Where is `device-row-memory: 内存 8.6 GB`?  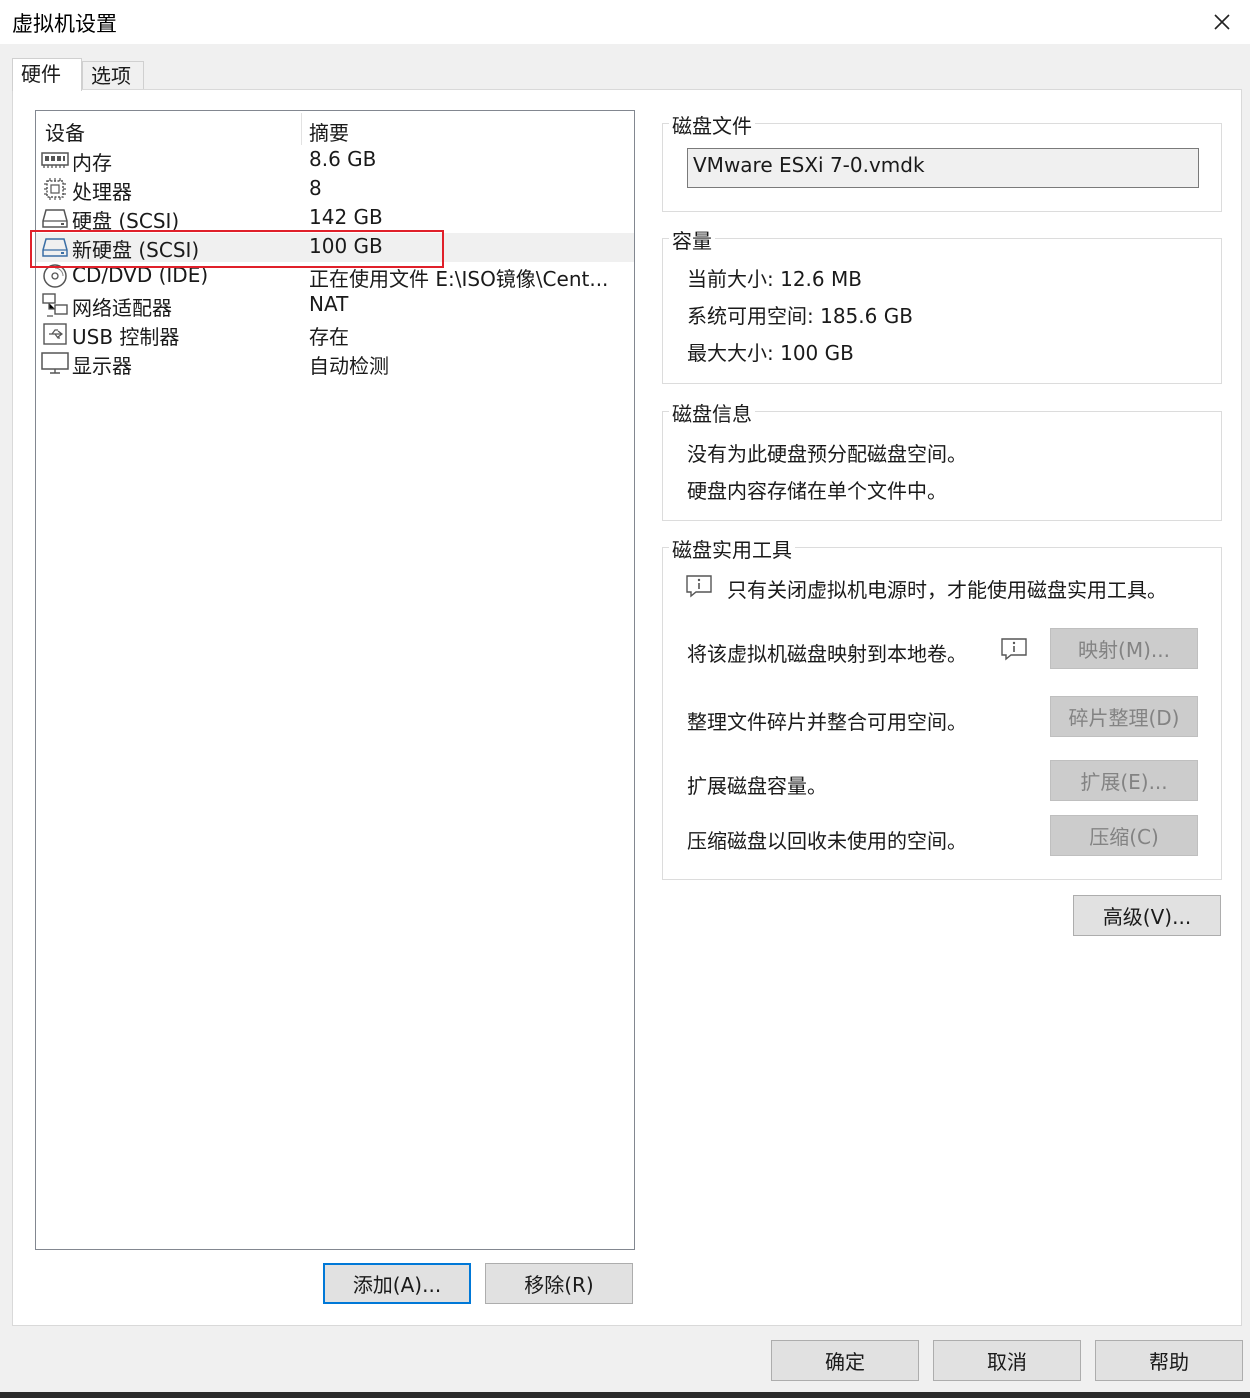
device-row-memory: 内存 8.6 GB is located at coordinates (335, 160).